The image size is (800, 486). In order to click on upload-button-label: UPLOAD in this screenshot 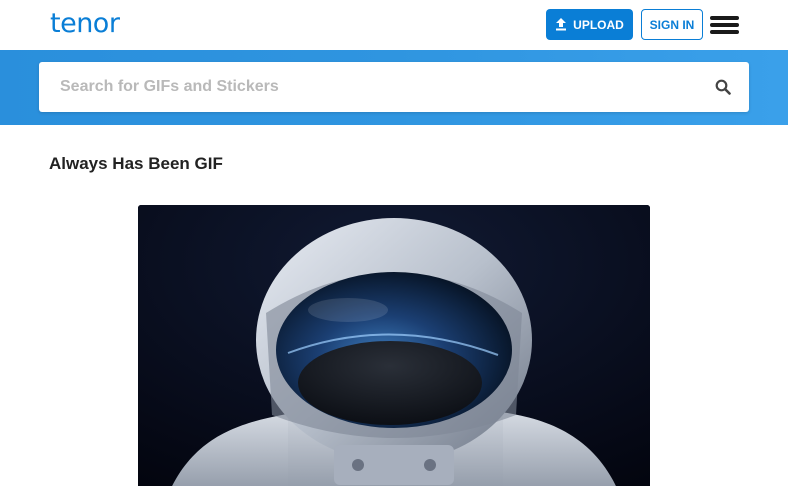, I will do `click(598, 24)`.